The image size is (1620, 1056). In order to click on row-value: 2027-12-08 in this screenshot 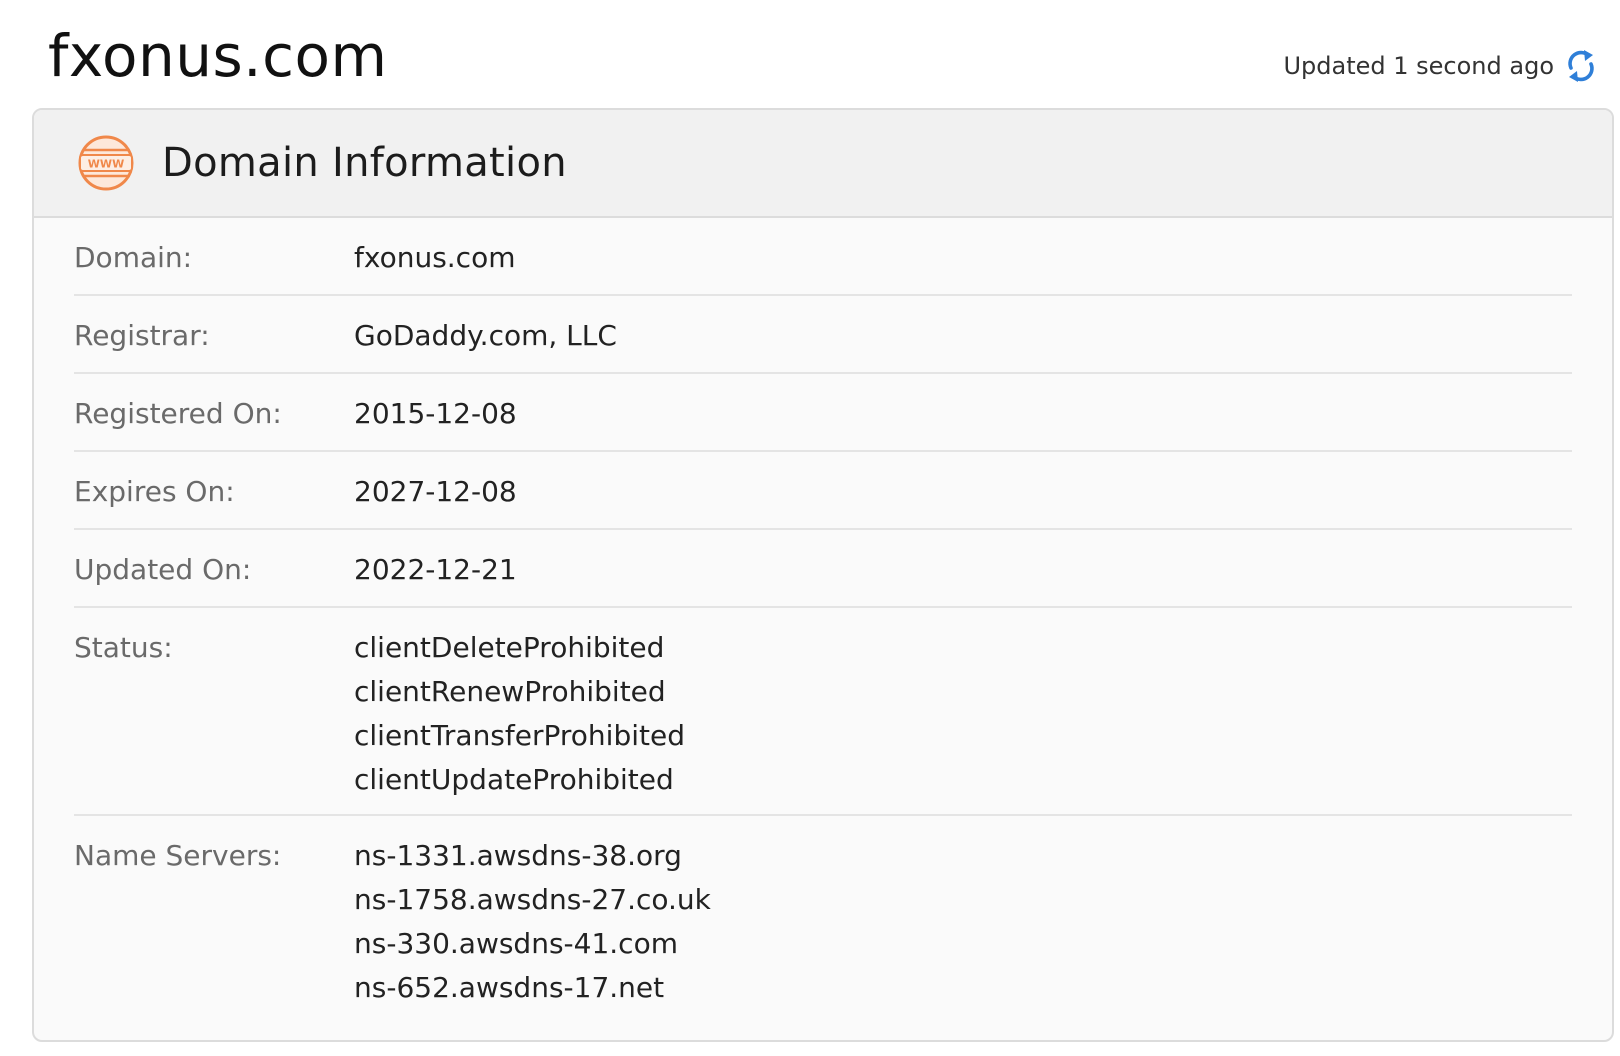, I will do `click(435, 491)`.